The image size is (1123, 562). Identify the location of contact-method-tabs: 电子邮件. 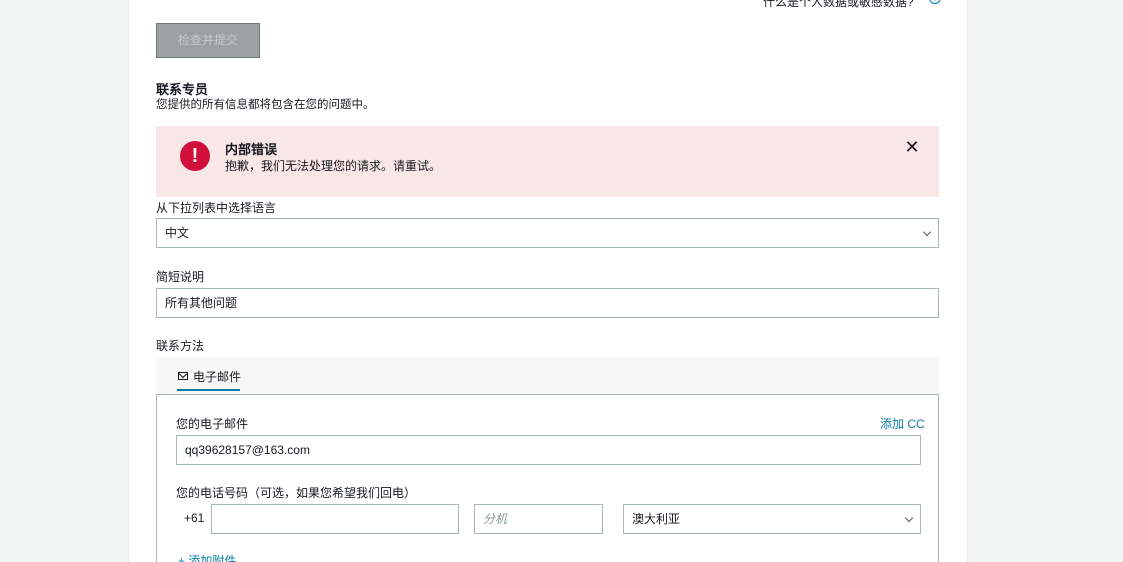
(547, 376).